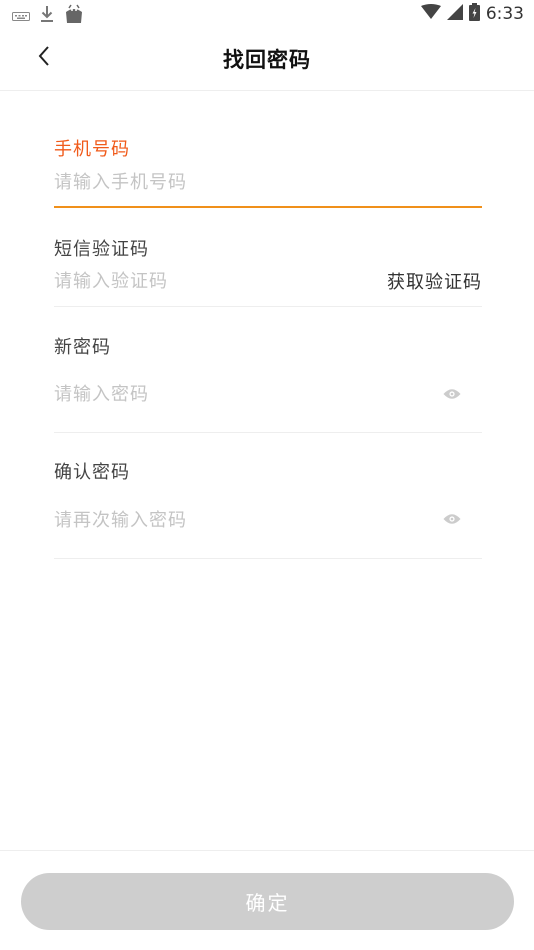  What do you see at coordinates (504, 14) in the screenshot?
I see `status-time: 6:33` at bounding box center [504, 14].